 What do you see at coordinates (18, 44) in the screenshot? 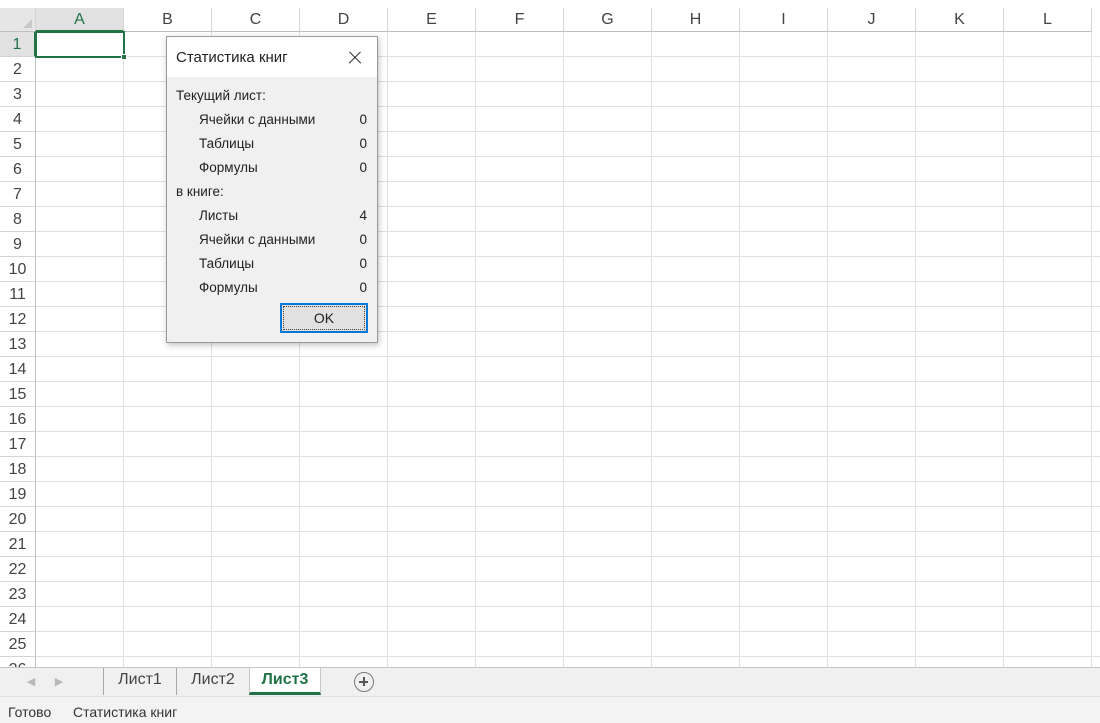
I see `row-header: 1` at bounding box center [18, 44].